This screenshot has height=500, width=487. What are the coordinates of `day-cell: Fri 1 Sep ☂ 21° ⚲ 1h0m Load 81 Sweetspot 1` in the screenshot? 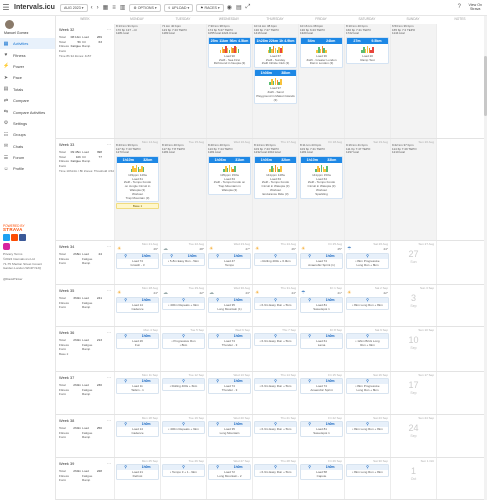 It's located at (321, 305).